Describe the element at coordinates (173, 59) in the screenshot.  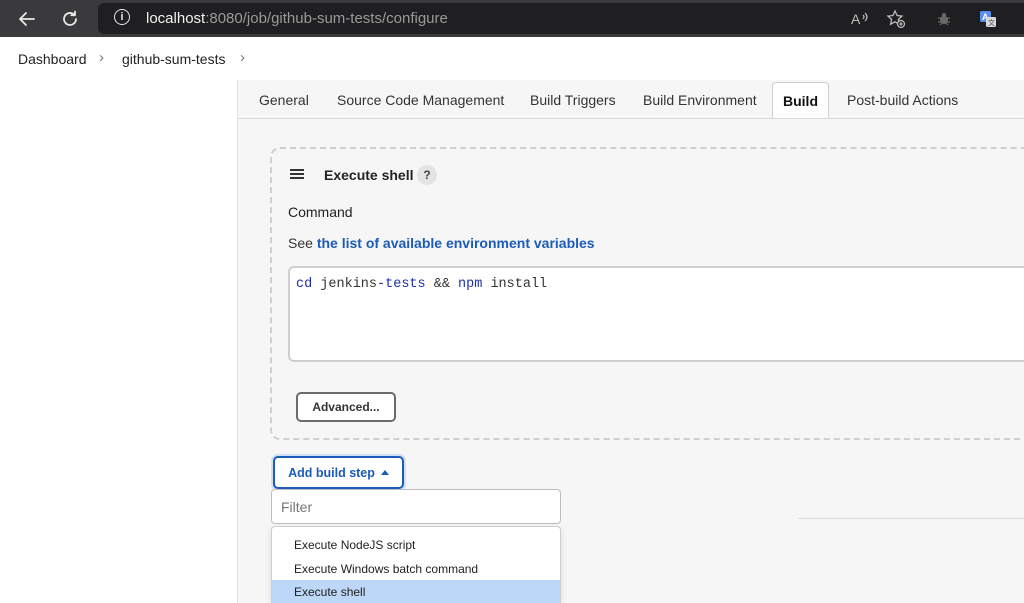
I see `breadcrumb-job: github-sum-tests` at that location.